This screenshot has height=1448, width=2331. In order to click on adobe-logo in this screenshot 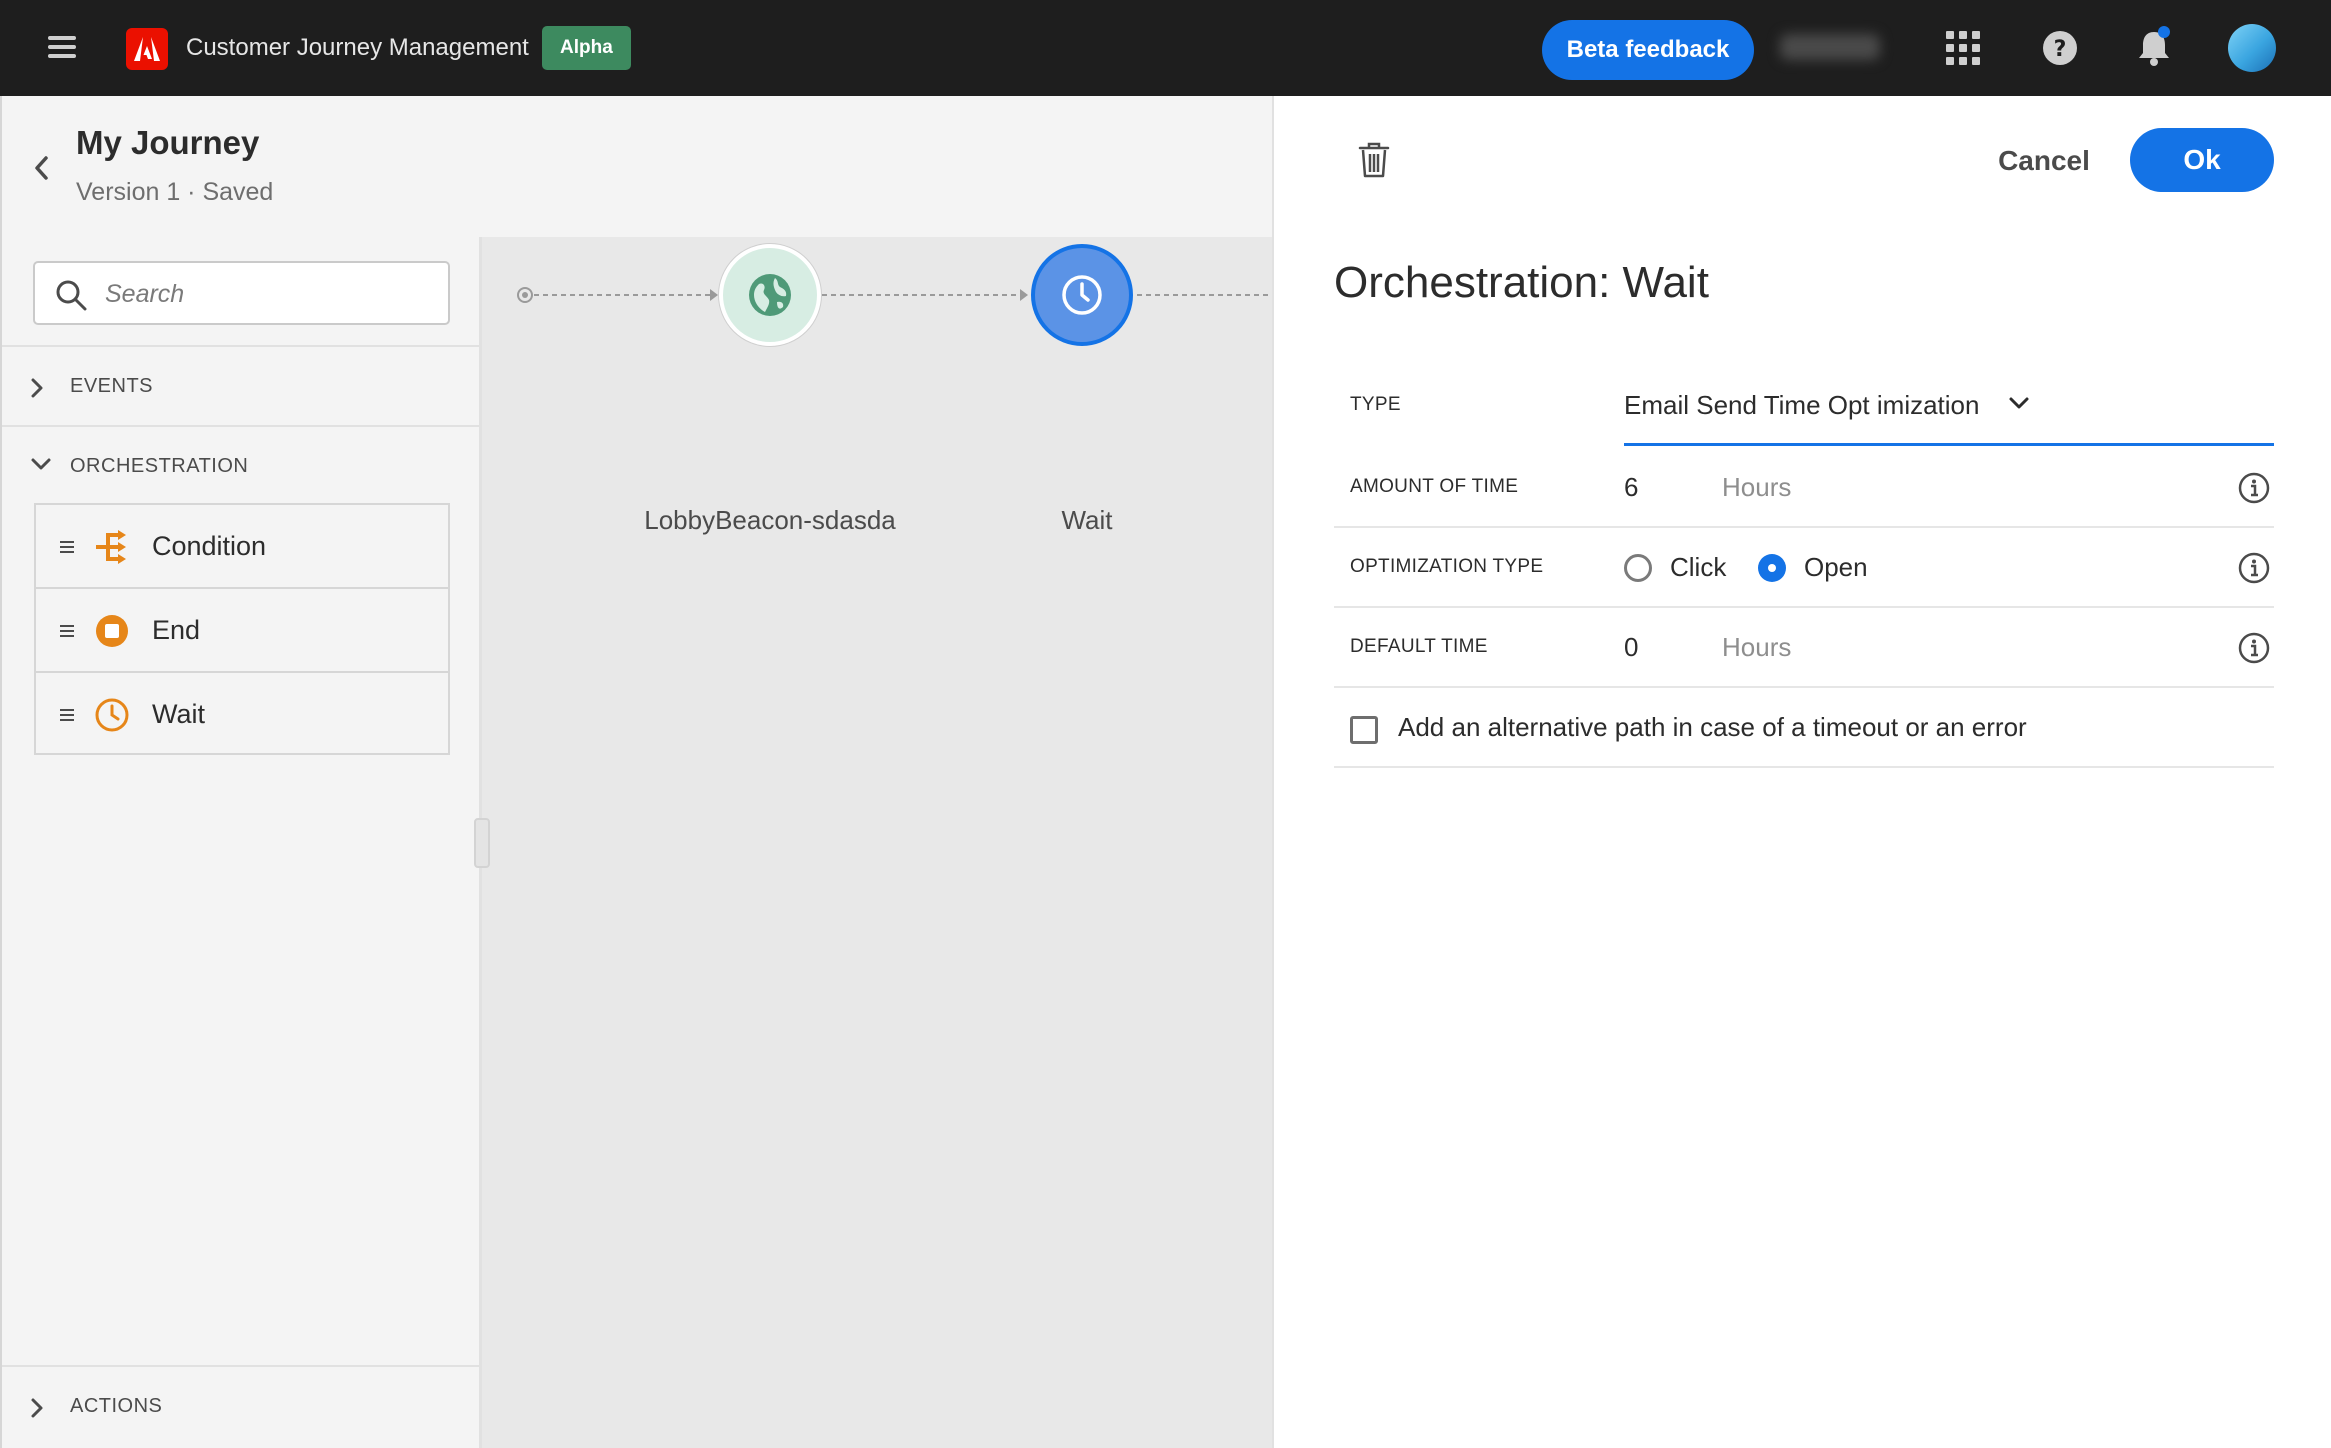, I will do `click(147, 49)`.